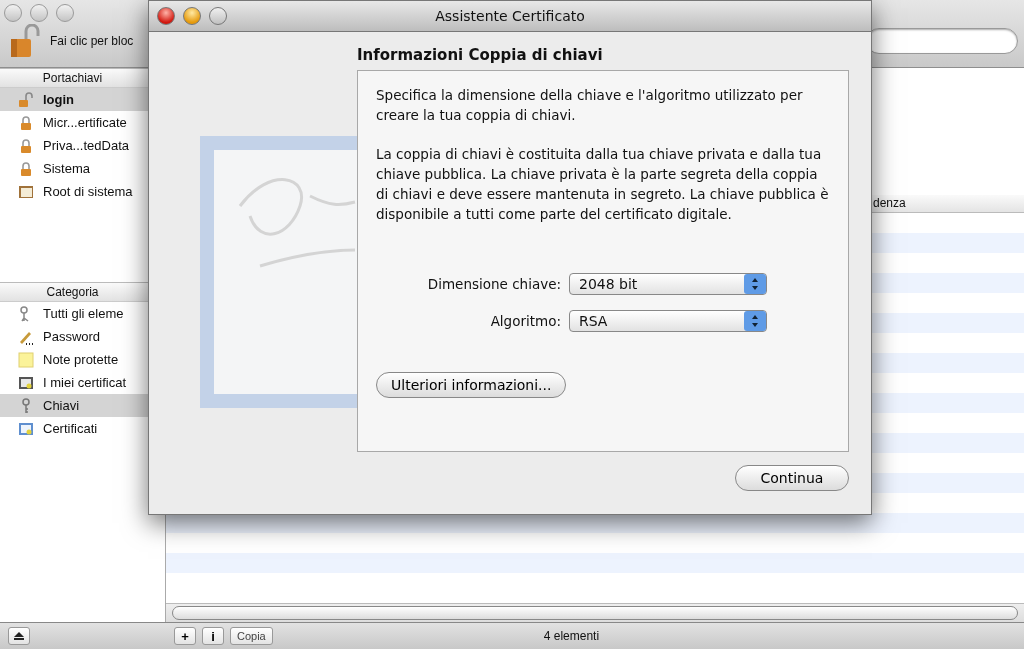 This screenshot has height=649, width=1024. Describe the element at coordinates (82, 145) in the screenshot. I see `keychain-item: Priva...tedData` at that location.